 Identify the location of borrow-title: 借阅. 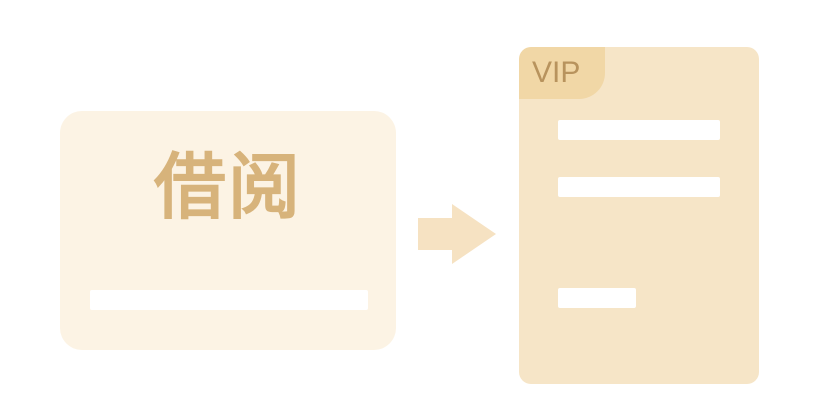
(227, 187).